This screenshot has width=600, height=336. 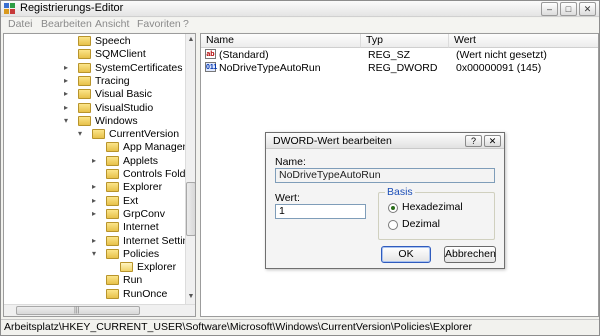 I want to click on tree-item-label: Applets, so click(x=141, y=160).